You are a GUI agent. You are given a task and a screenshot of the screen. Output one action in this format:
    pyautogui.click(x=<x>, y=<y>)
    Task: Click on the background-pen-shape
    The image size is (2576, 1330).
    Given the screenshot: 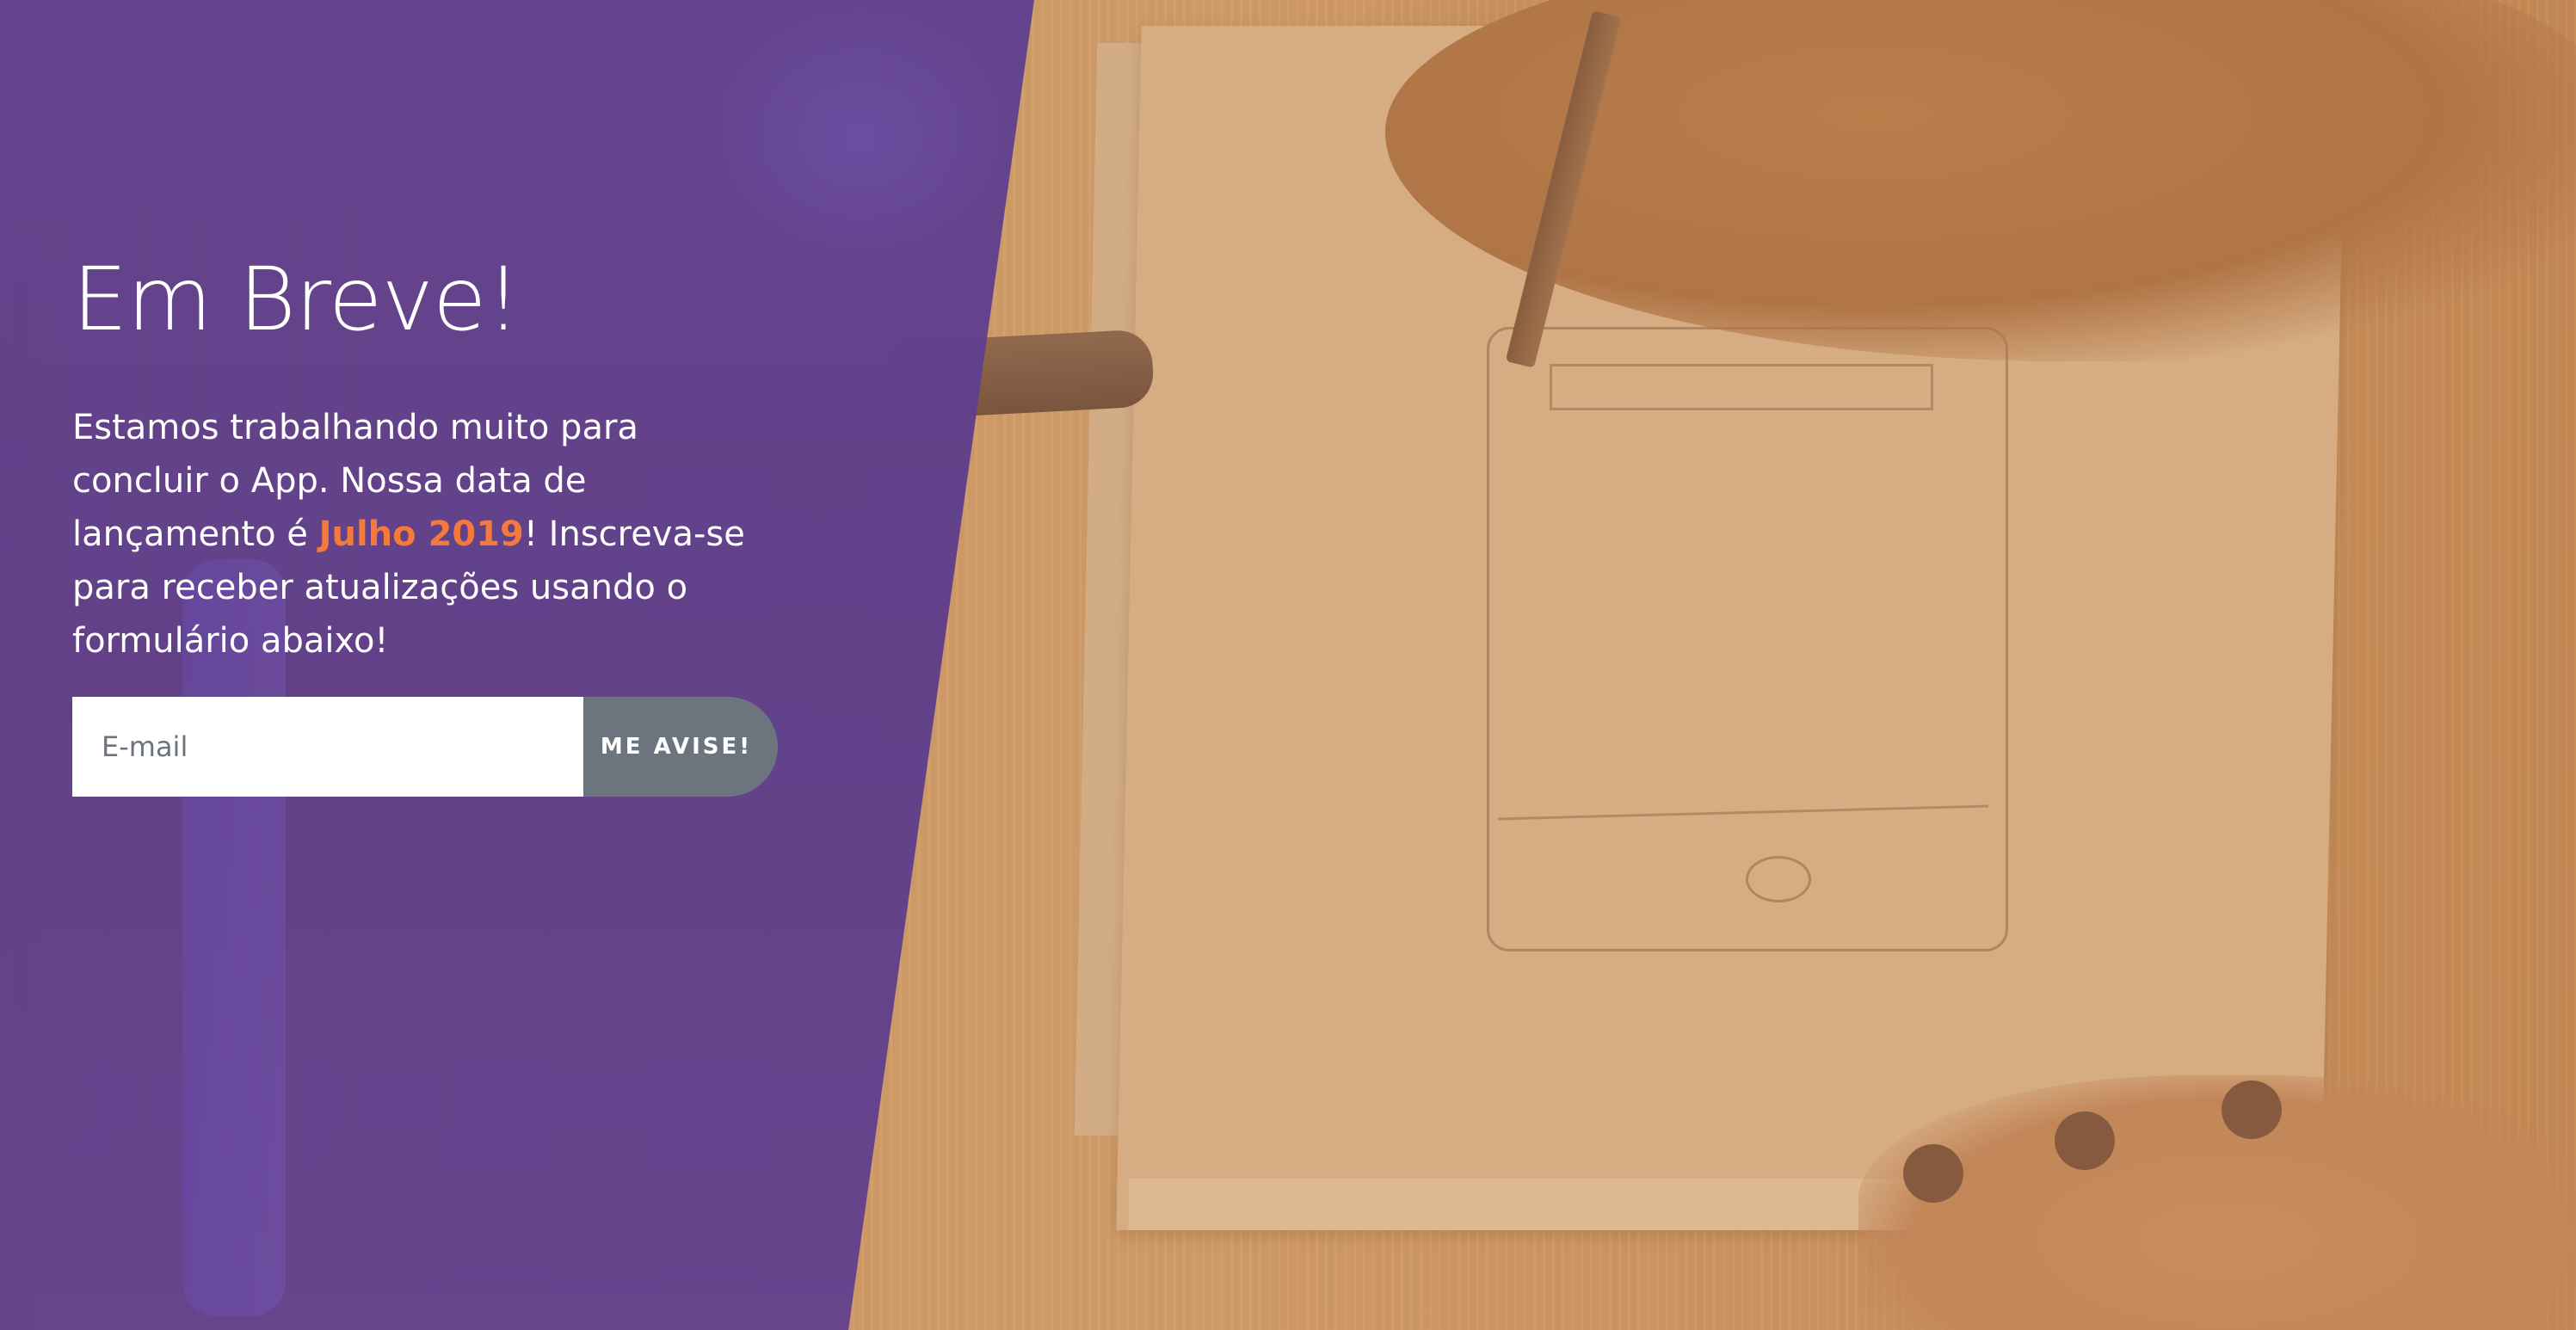 What is the action you would take?
    pyautogui.click(x=234, y=937)
    